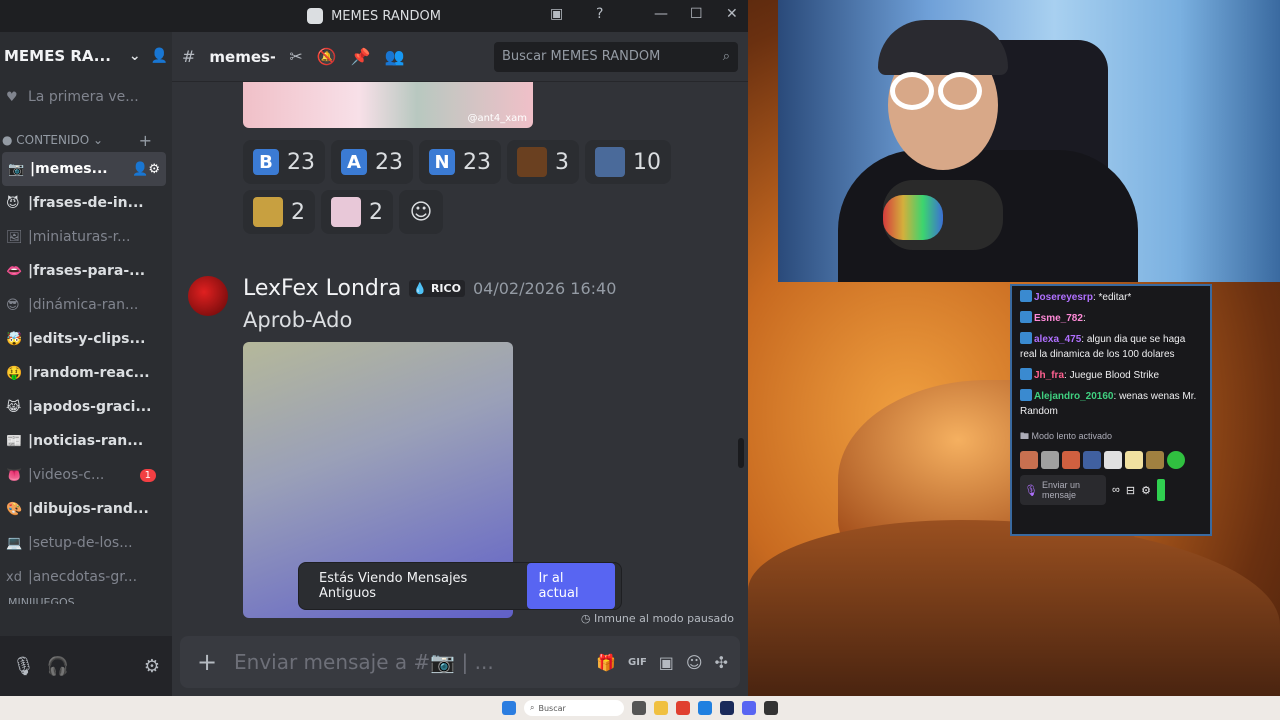 This screenshot has height=720, width=1280. I want to click on category-header: ● CONTENIDO ⌄ +, so click(86, 140).